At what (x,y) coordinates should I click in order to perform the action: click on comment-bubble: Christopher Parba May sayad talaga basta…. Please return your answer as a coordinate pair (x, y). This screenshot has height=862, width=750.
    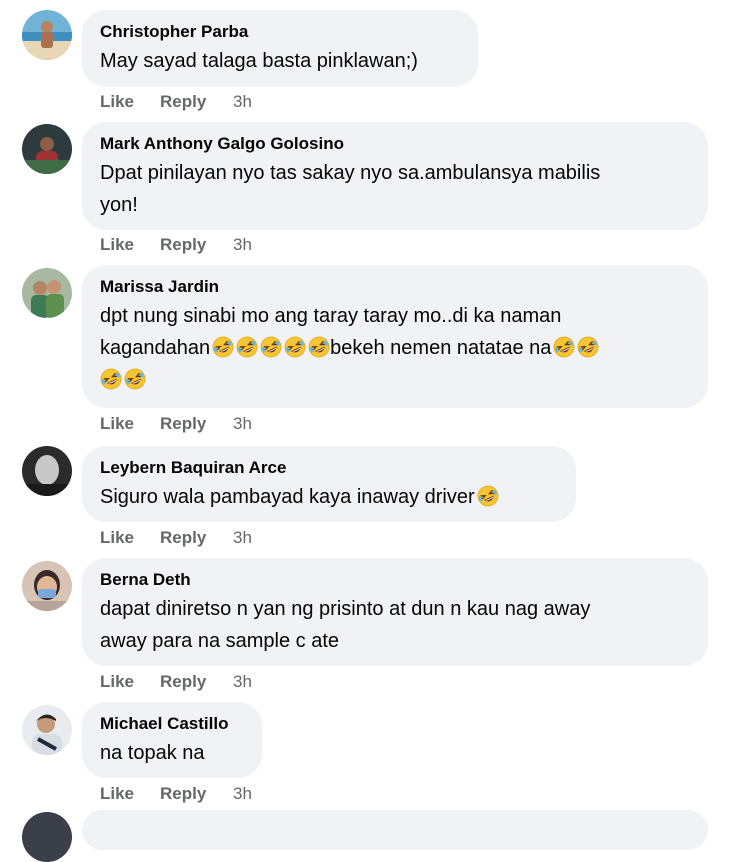
    Looking at the image, I should click on (280, 48).